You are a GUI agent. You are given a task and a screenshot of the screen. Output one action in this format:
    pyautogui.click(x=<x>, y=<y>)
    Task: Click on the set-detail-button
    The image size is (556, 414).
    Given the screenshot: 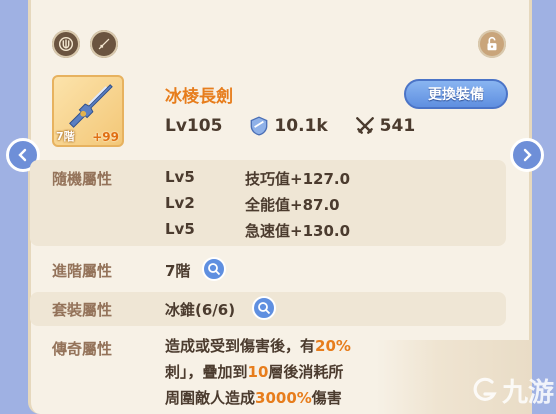 What is the action you would take?
    pyautogui.click(x=264, y=308)
    